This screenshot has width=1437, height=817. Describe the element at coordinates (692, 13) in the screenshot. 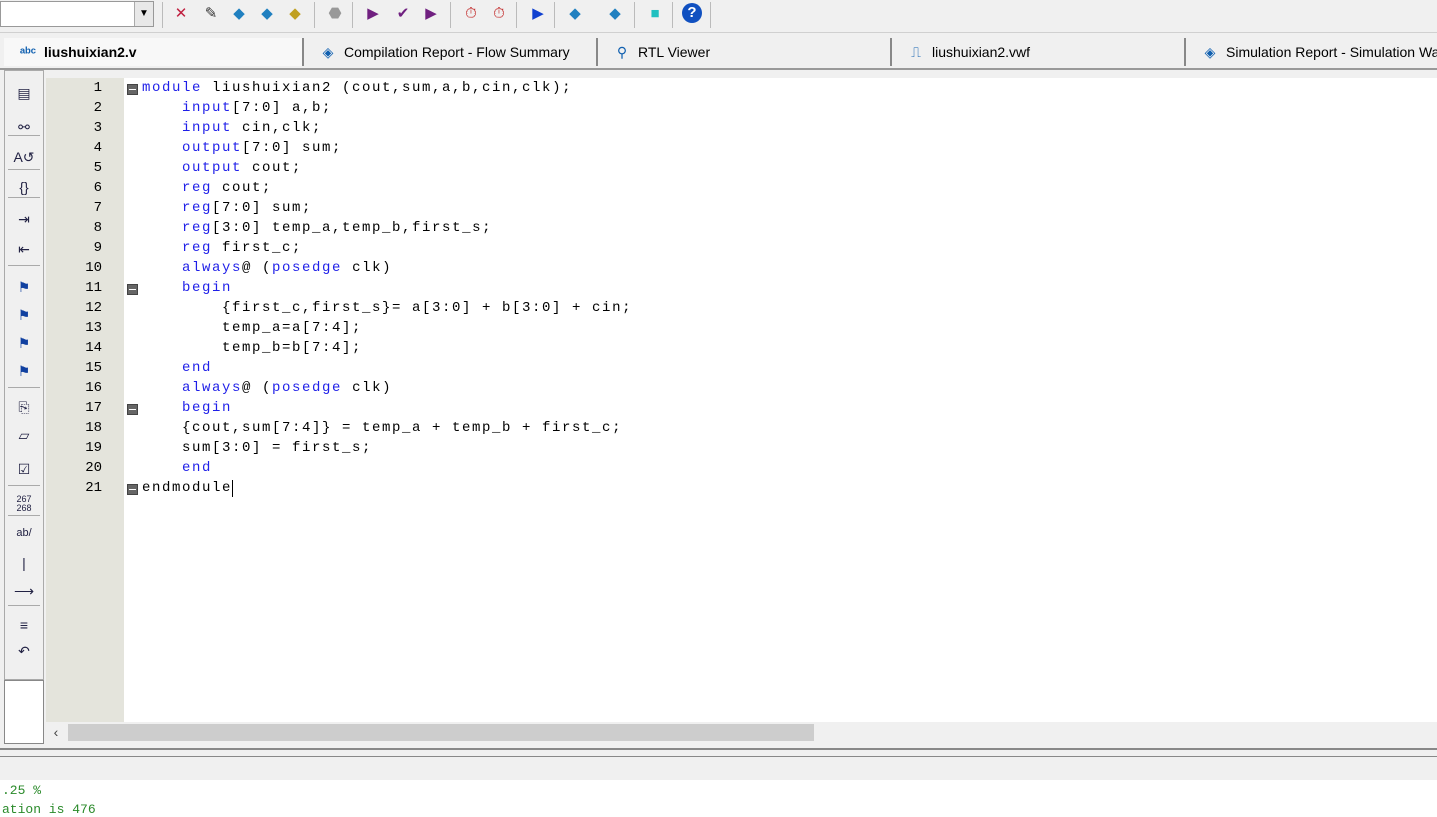

I see `help-icon: ?` at that location.